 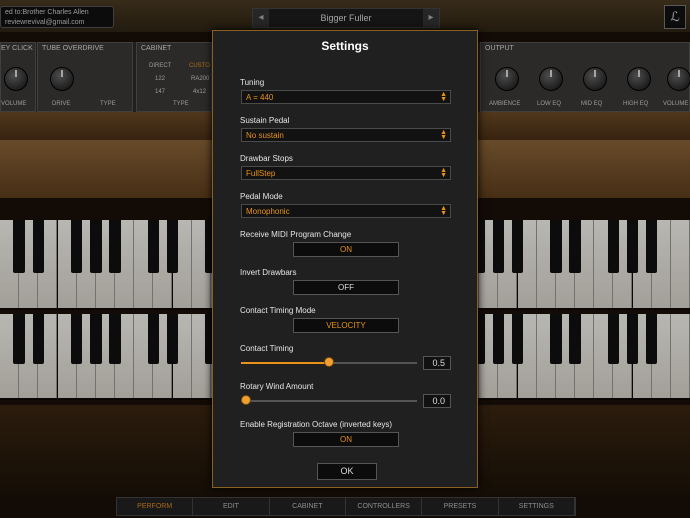 I want to click on dialog-title: Settings, so click(x=345, y=46).